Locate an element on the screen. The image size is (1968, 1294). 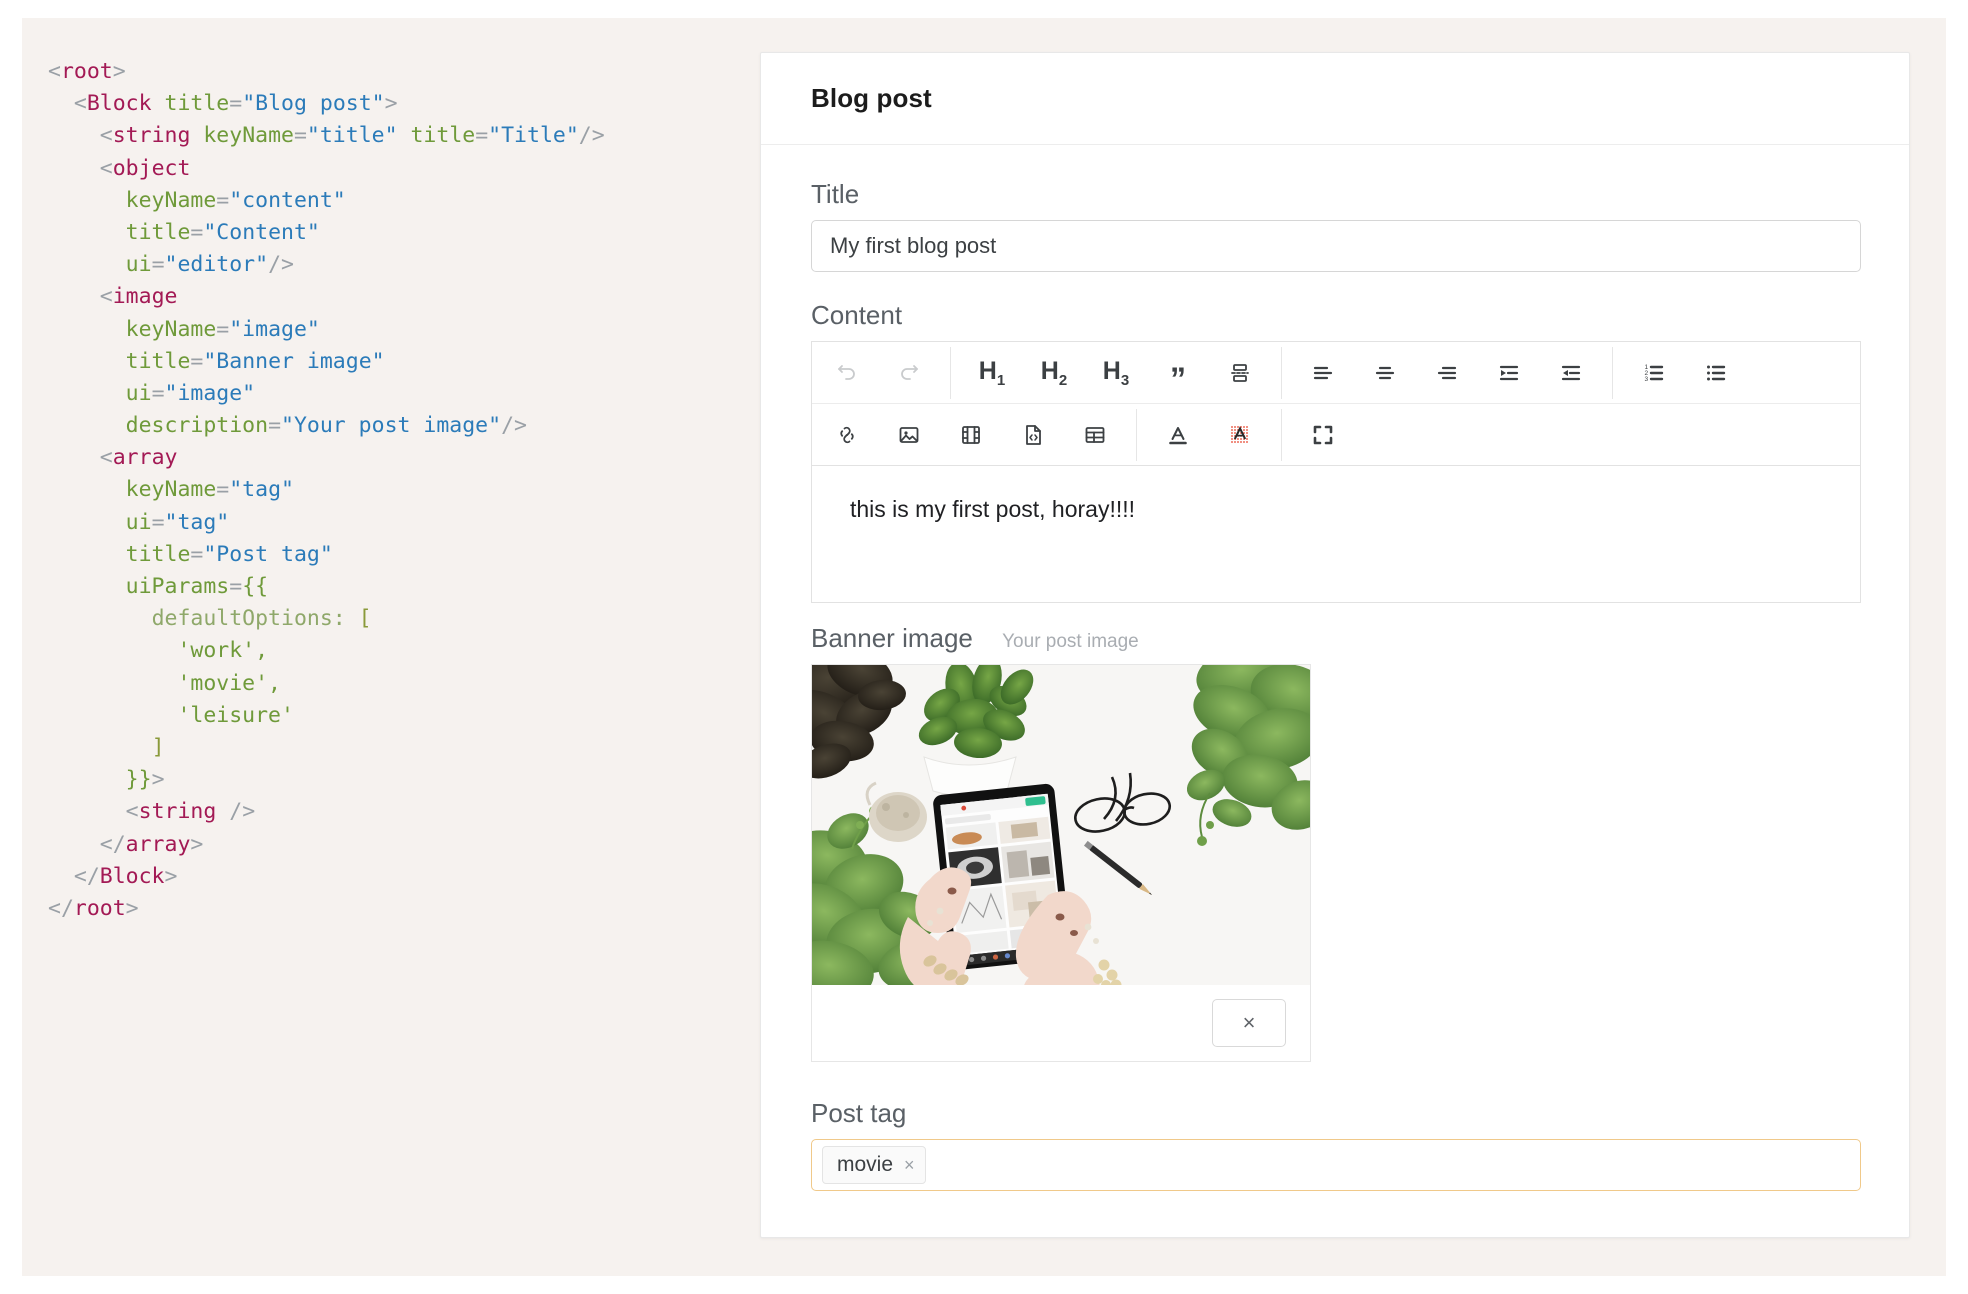
code-line: keyName="image" is located at coordinates (393, 330).